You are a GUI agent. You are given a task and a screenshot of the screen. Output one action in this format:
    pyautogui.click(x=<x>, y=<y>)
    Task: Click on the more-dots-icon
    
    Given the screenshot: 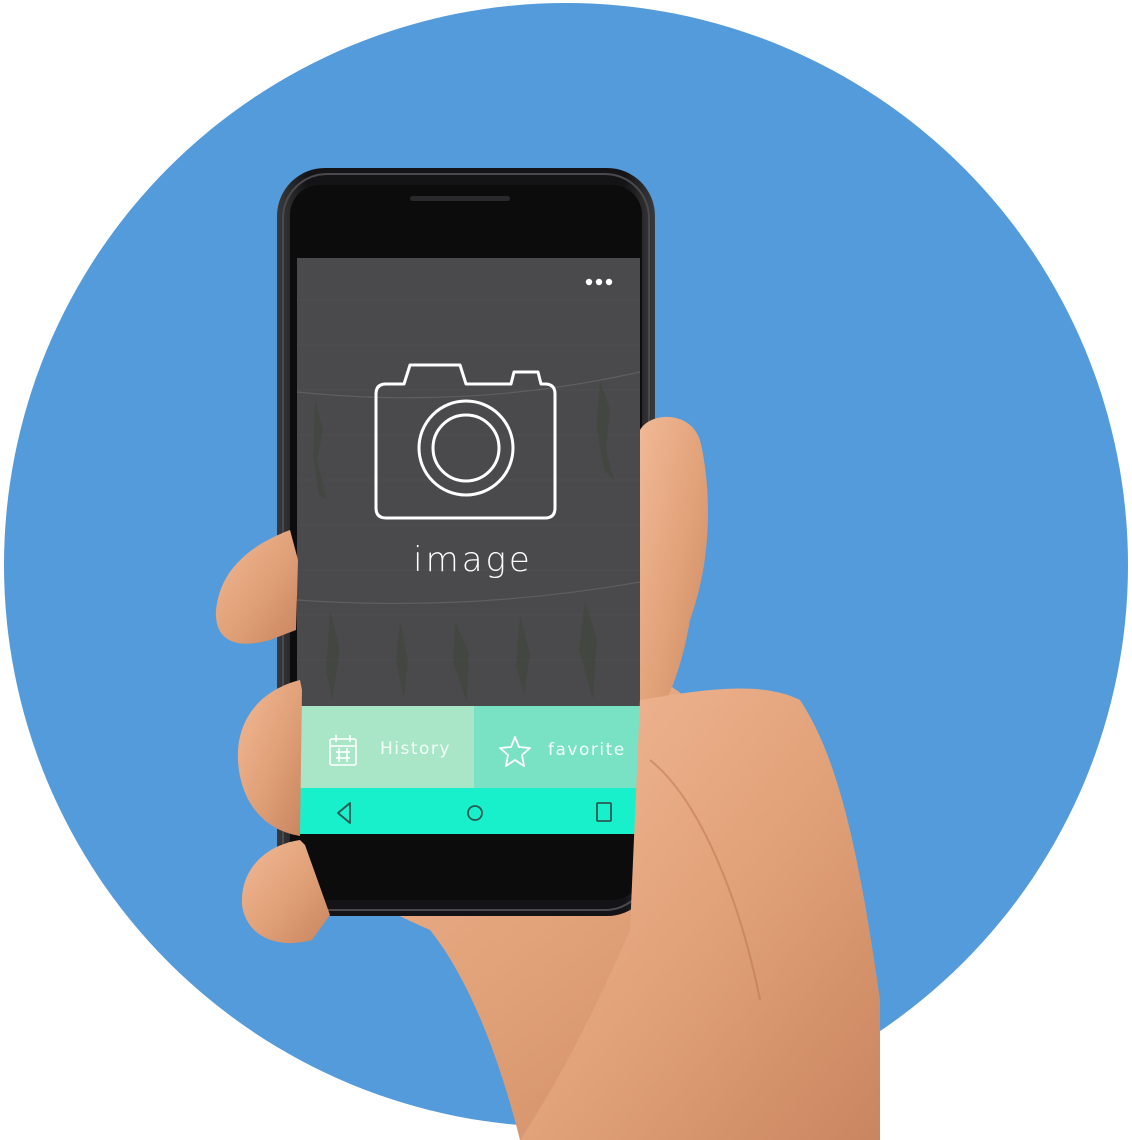 What is the action you would take?
    pyautogui.click(x=599, y=282)
    